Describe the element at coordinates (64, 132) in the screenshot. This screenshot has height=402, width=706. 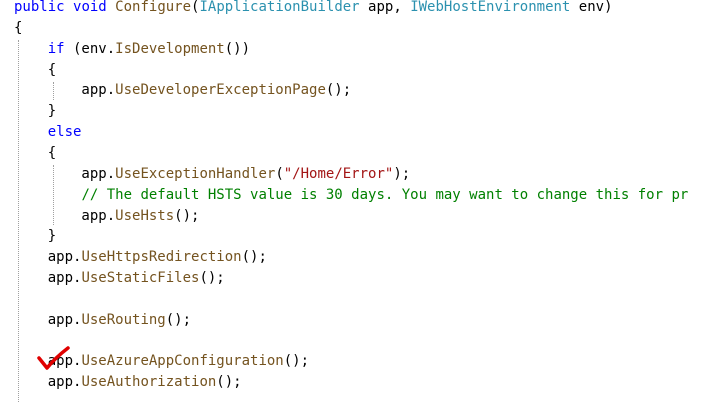
I see `code-line: else` at that location.